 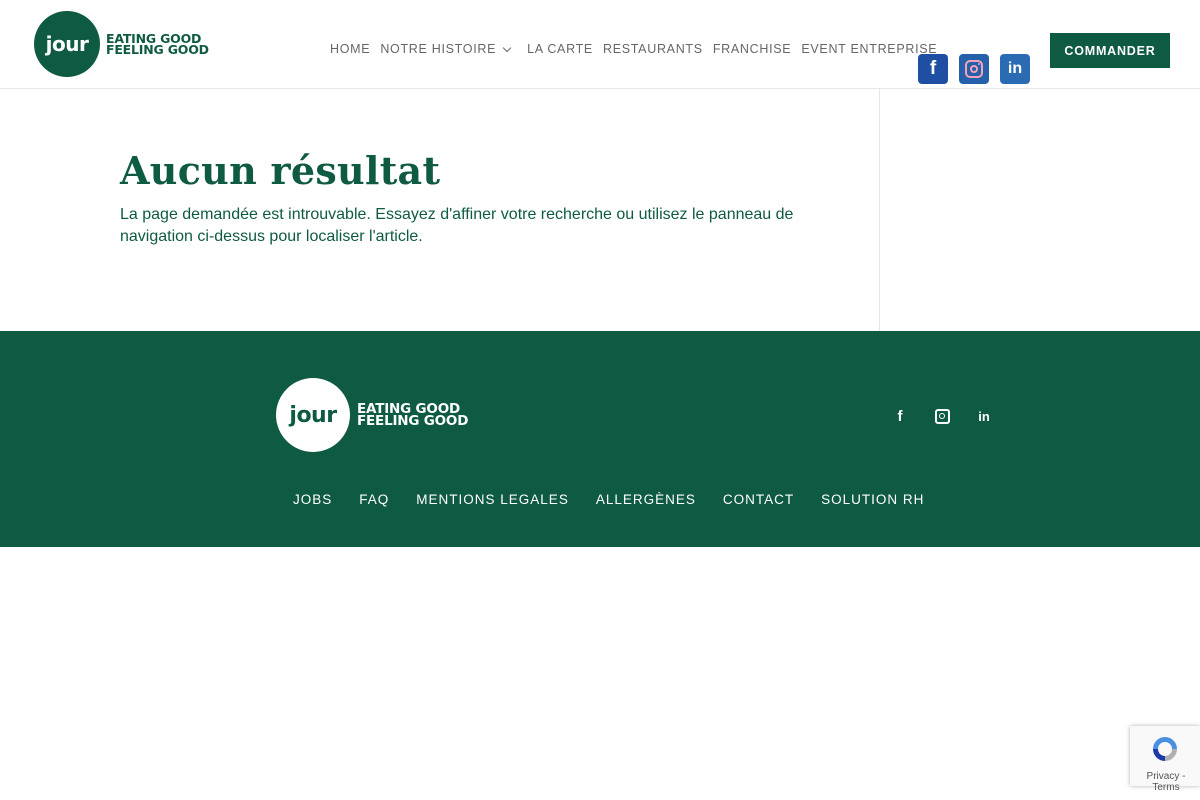 I want to click on recaptcha-badge: Privacy - Terms, so click(x=1165, y=759).